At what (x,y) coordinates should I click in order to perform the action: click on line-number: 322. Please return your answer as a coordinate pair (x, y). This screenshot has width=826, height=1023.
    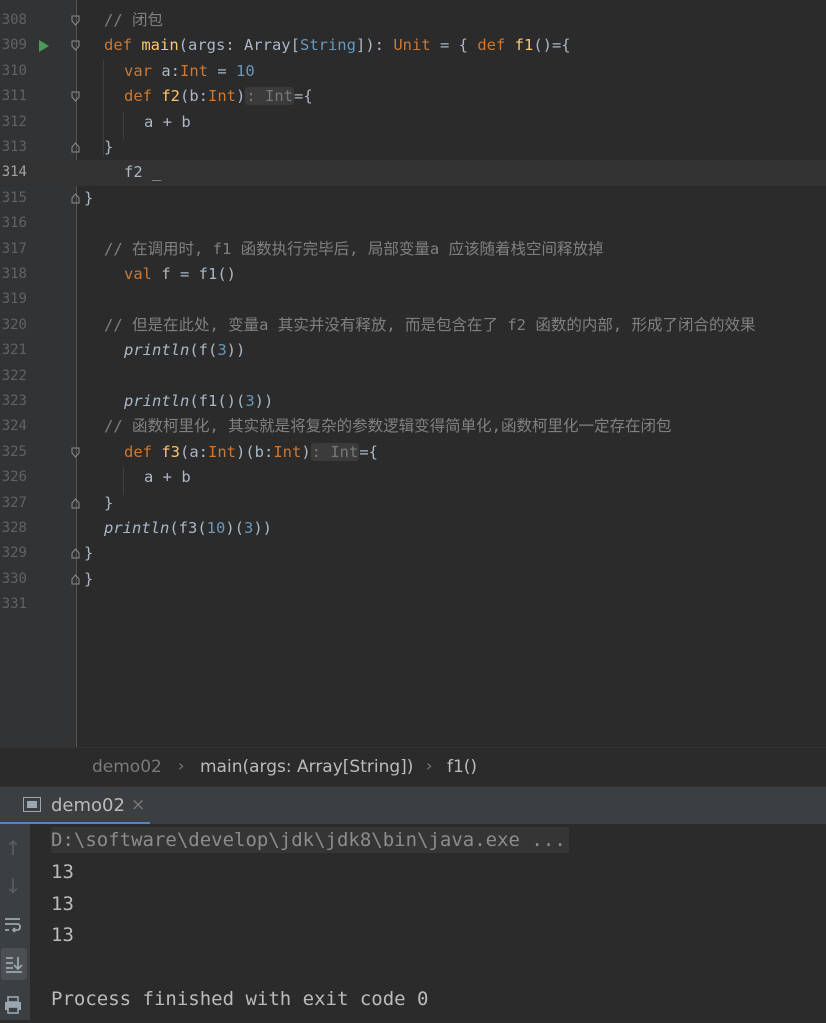
    Looking at the image, I should click on (14, 375).